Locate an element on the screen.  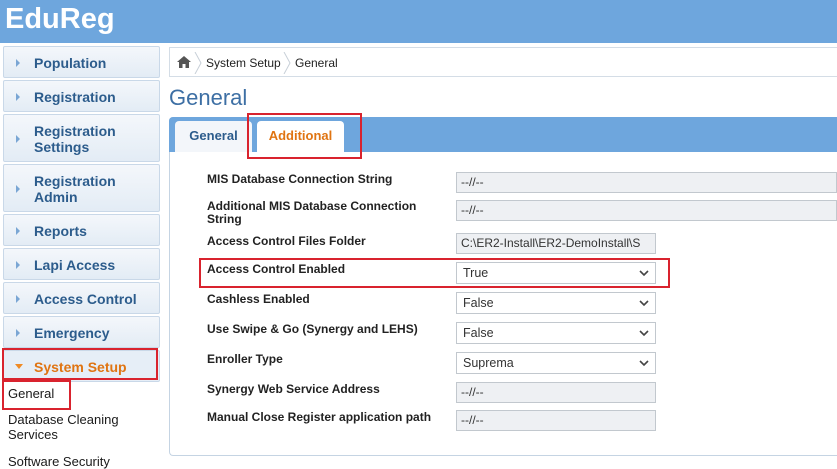
highlight-box-general-subitem is located at coordinates (36, 395).